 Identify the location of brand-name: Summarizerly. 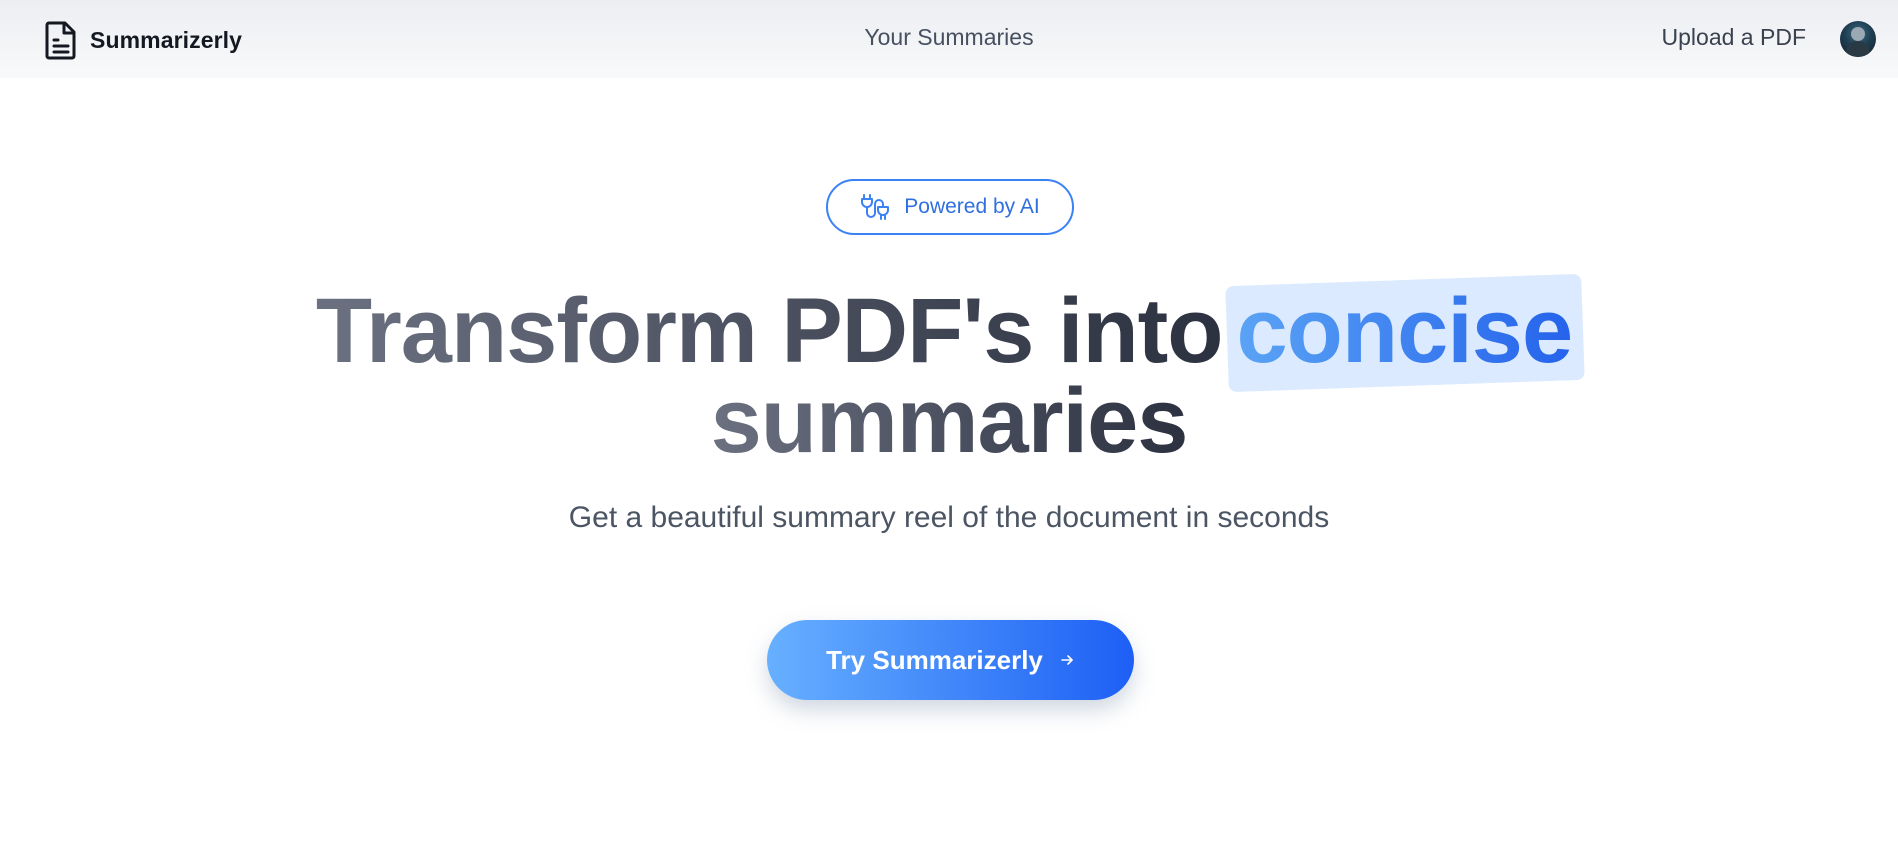
(166, 39).